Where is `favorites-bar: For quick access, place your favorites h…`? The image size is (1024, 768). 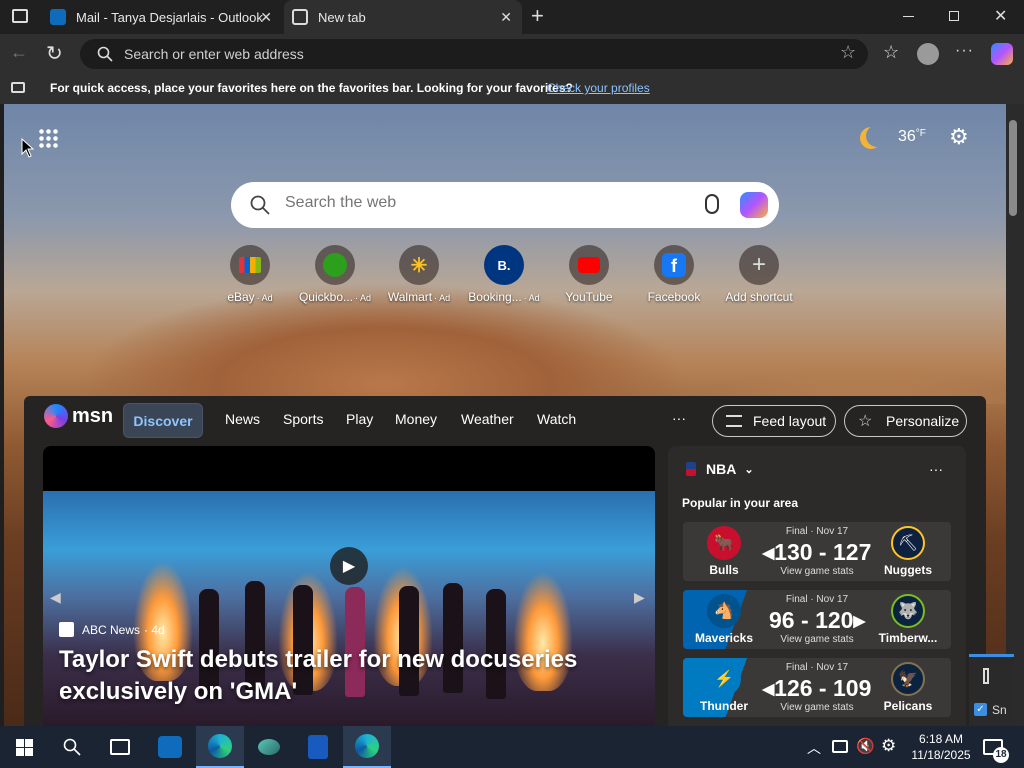
favorites-bar: For quick access, place your favorites h… is located at coordinates (512, 89).